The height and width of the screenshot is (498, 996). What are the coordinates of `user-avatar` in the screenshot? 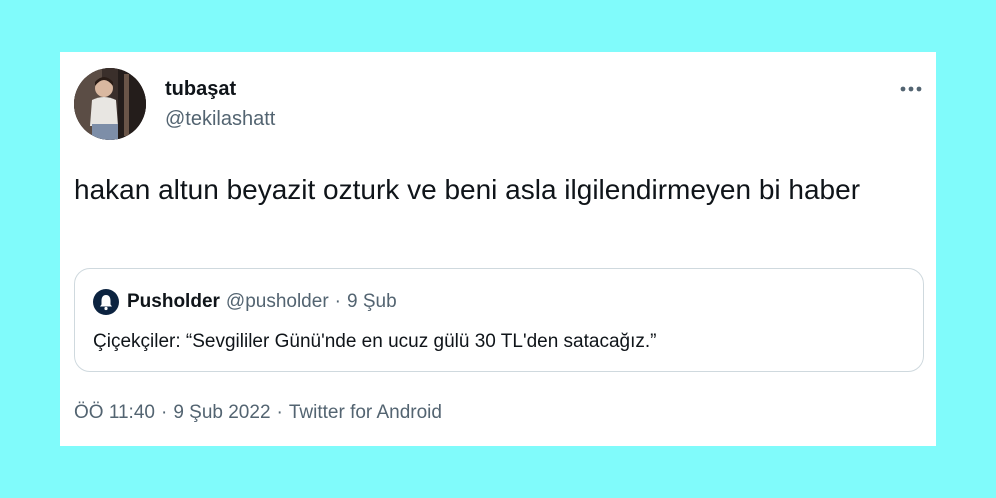 It's located at (110, 104).